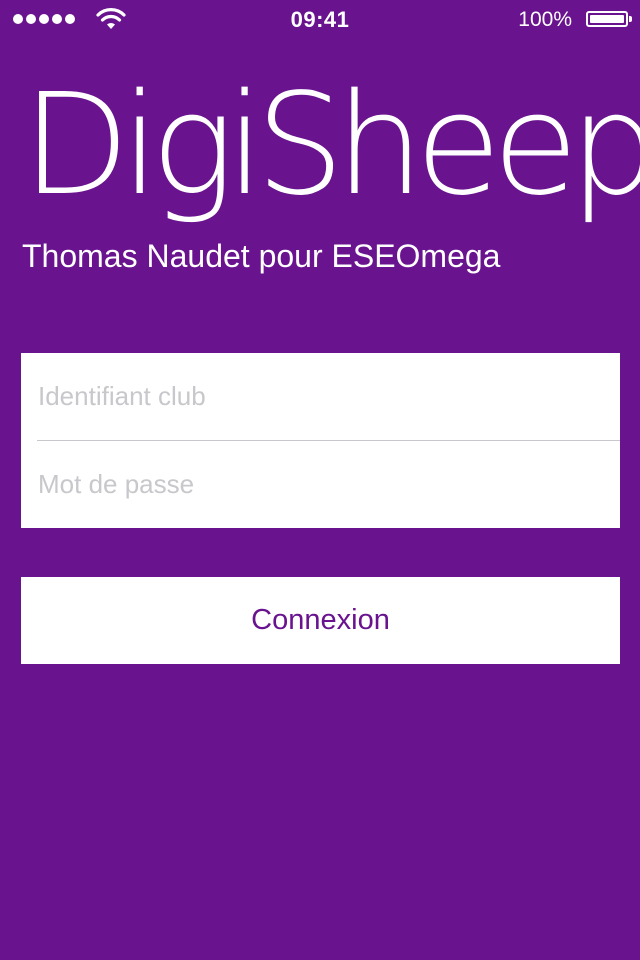 This screenshot has width=640, height=960. Describe the element at coordinates (320, 396) in the screenshot. I see `login-id-input` at that location.